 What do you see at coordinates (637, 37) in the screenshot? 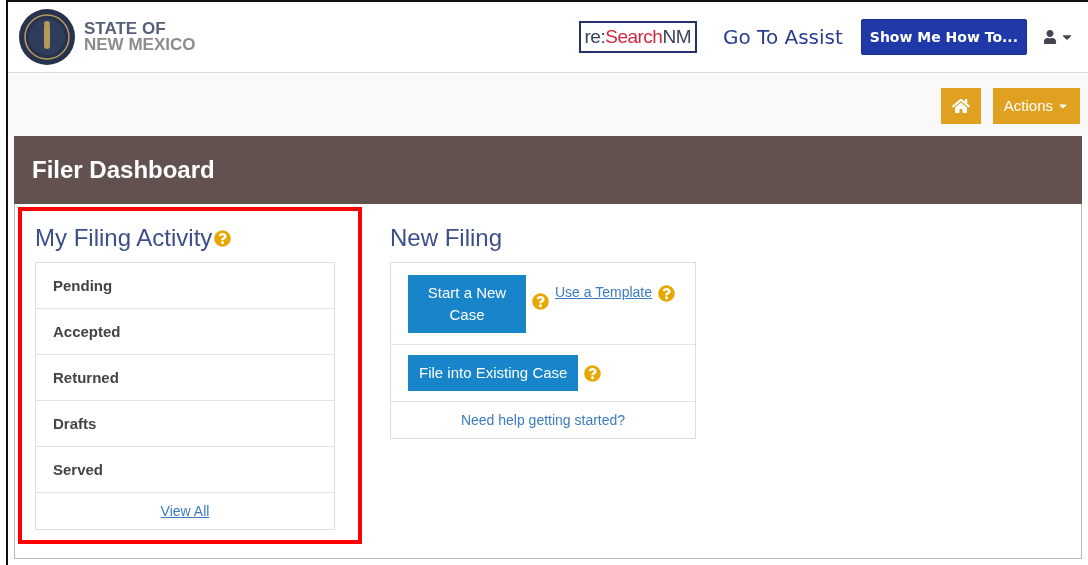
I see `research-nm-logo: re:SearchNM` at bounding box center [637, 37].